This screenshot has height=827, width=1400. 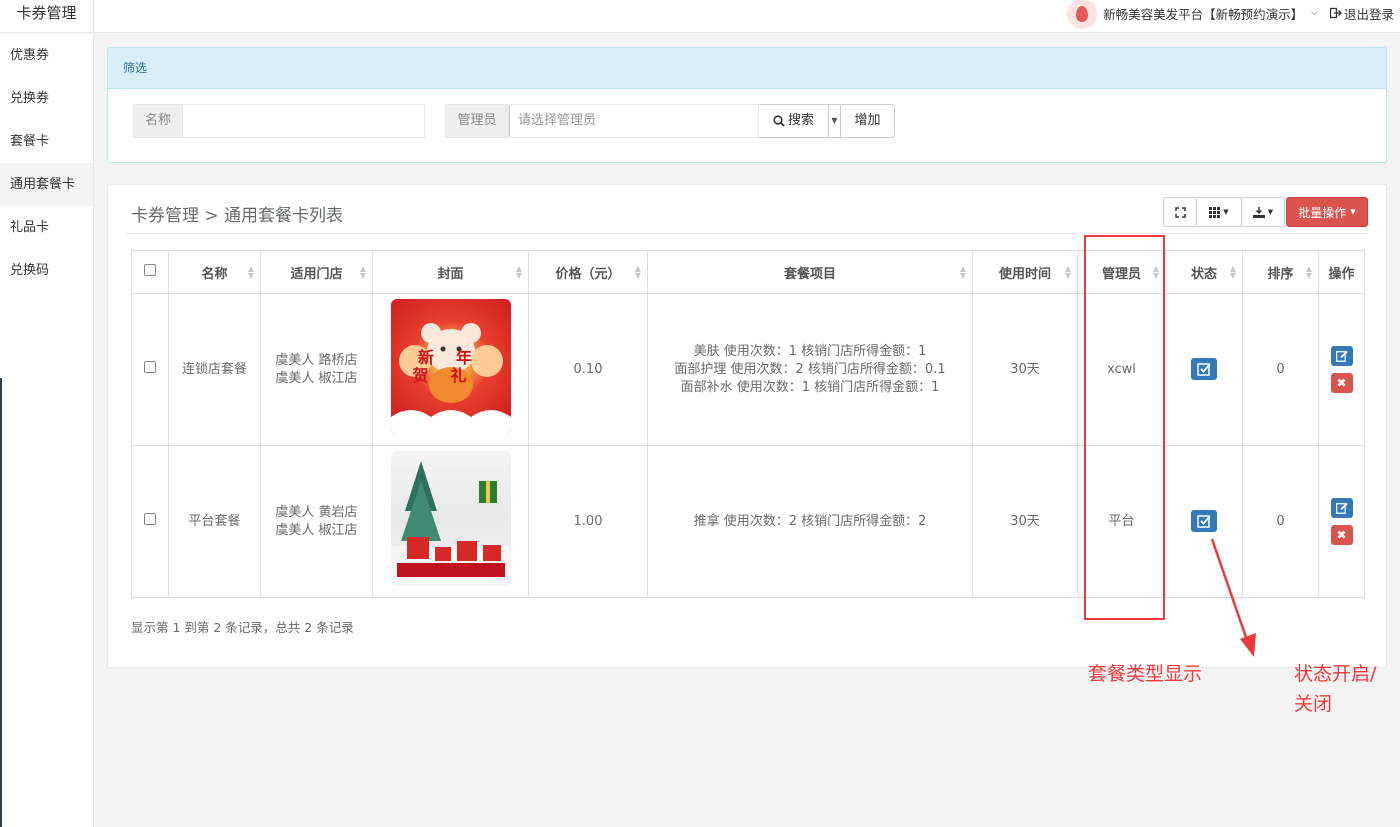 What do you see at coordinates (47, 430) in the screenshot?
I see `sidebar: 优惠券 兑换券 套餐卡 通用套餐卡 礼品卡 兑换码` at bounding box center [47, 430].